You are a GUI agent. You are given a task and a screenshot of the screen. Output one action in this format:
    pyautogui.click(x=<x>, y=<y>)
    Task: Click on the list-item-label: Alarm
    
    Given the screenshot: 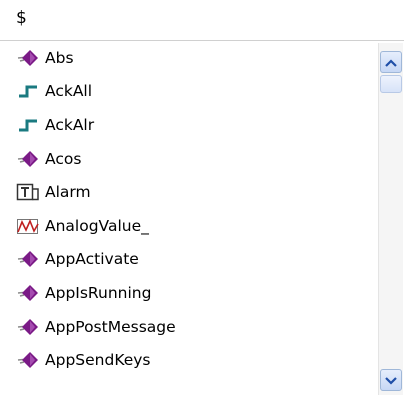 What is the action you would take?
    pyautogui.click(x=68, y=192)
    